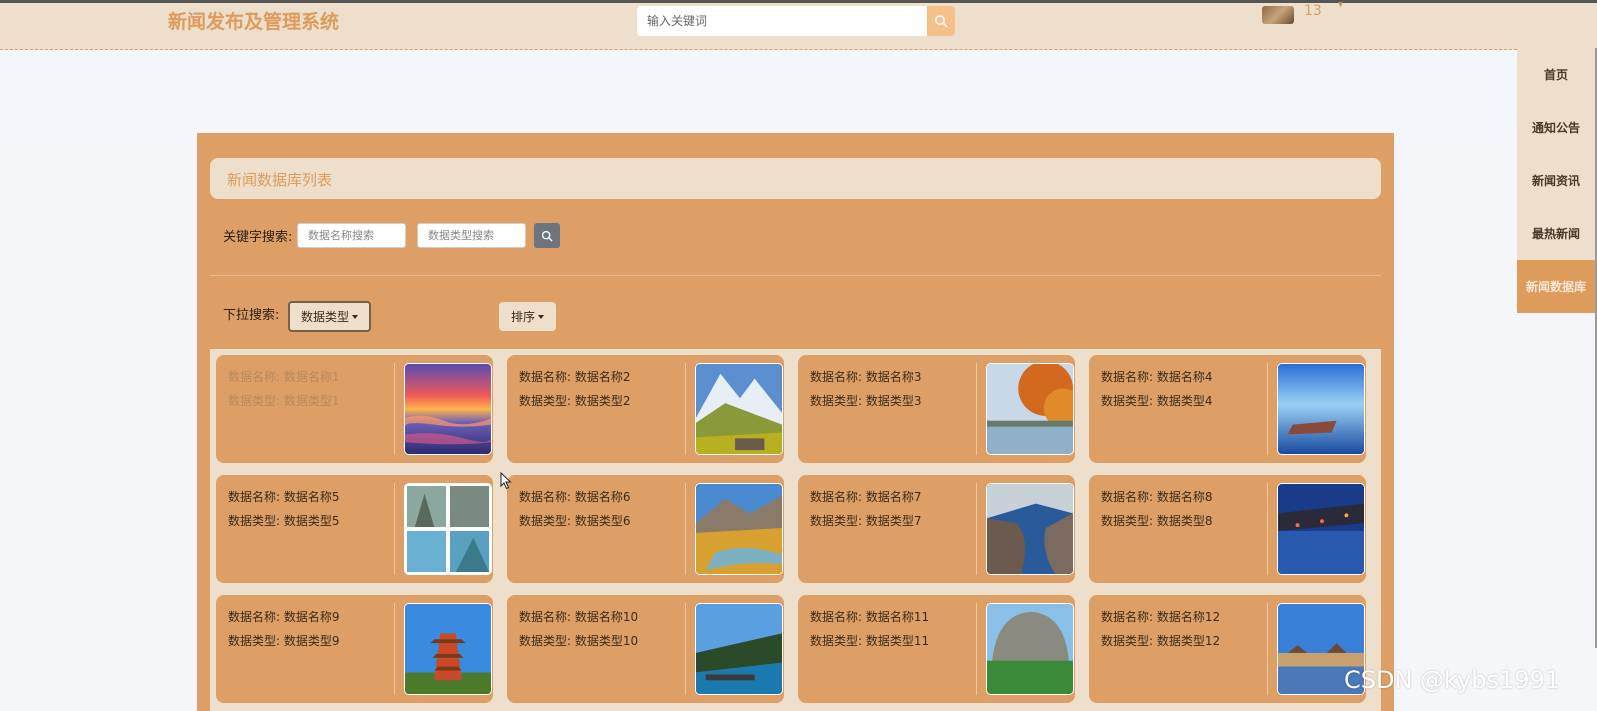 This screenshot has width=1597, height=711. What do you see at coordinates (1321, 529) in the screenshot?
I see `card-image-night-water-town` at bounding box center [1321, 529].